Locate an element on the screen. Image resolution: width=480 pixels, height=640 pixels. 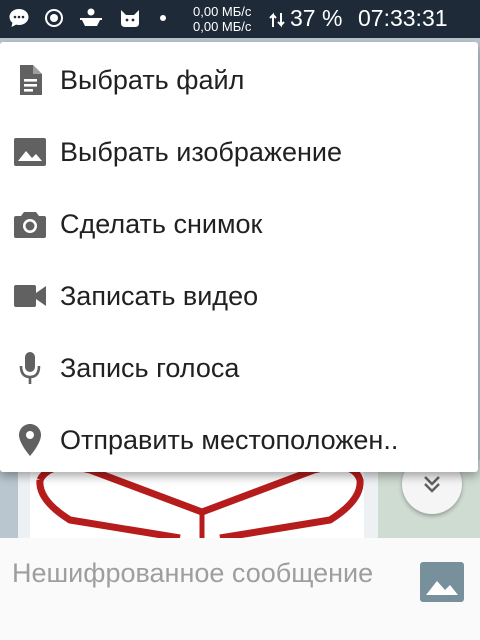
tray-icon is located at coordinates (91, 17).